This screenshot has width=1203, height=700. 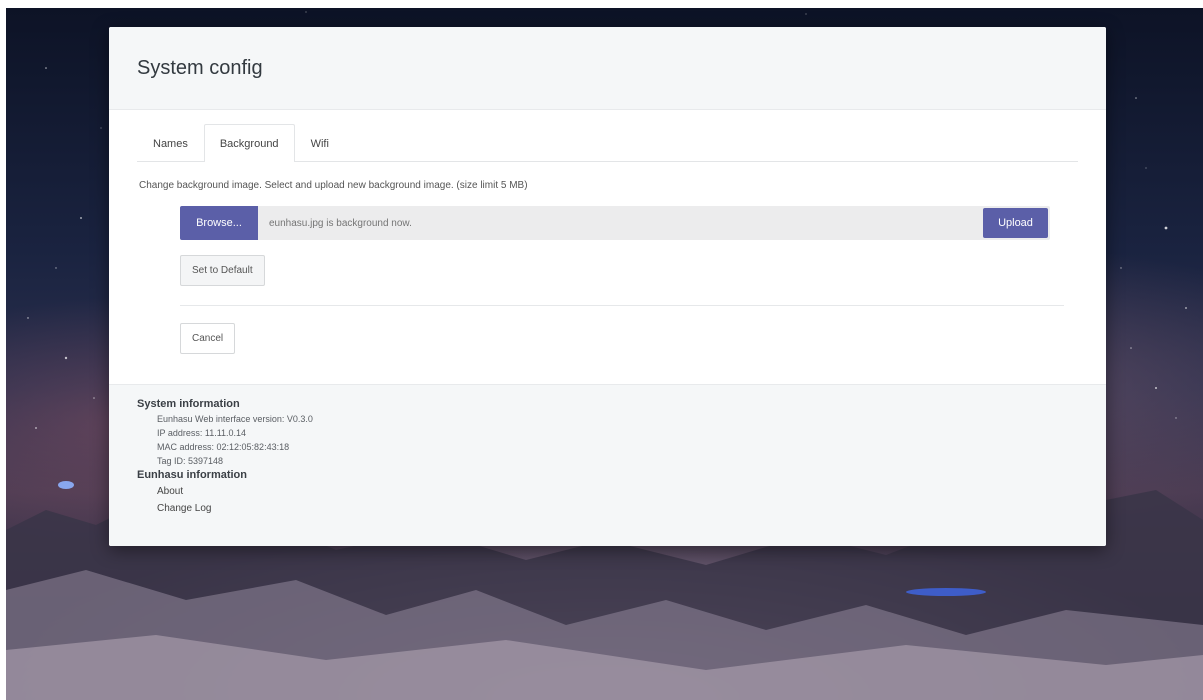 I want to click on eunhasu-information-heading: Eunhasu information, so click(x=192, y=475).